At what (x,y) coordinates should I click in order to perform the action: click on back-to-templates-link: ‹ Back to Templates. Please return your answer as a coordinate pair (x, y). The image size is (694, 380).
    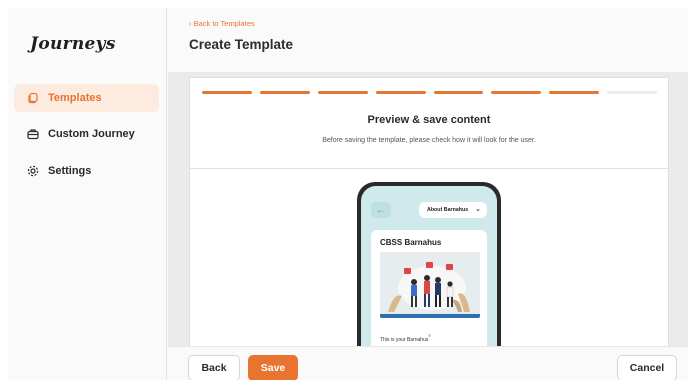
    Looking at the image, I should click on (222, 23).